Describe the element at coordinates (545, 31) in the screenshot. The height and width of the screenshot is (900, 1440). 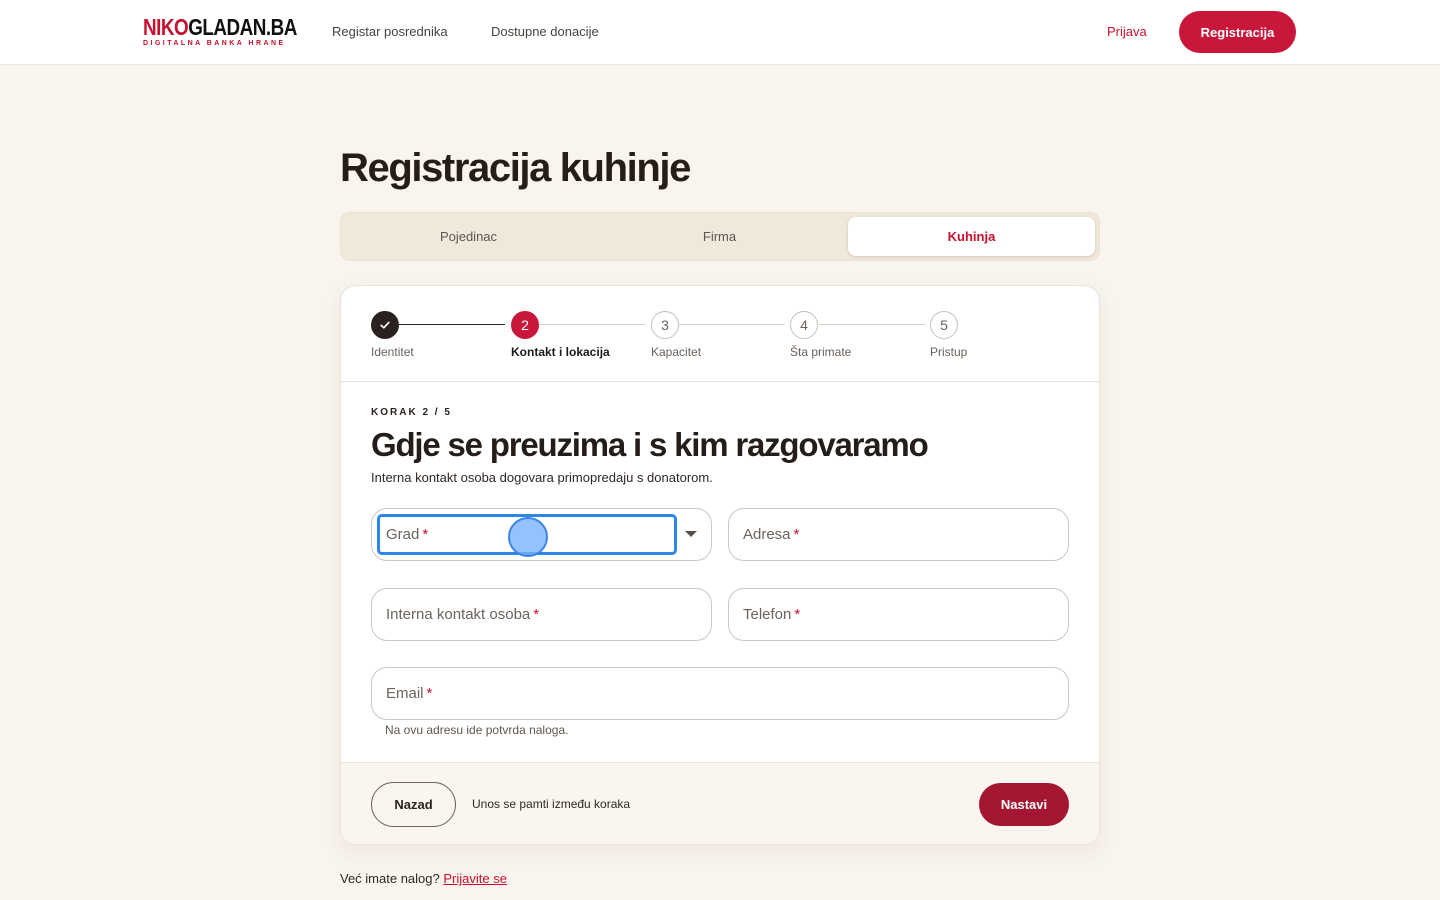
I see `nav-link-dostupne-donacije: Dostupne donacije` at that location.